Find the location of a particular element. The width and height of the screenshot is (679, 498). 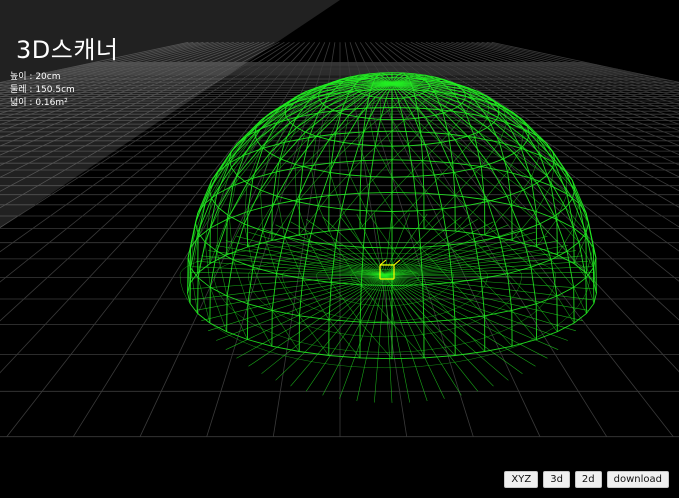

stat-area-label: 넓이 is located at coordinates (18, 103).